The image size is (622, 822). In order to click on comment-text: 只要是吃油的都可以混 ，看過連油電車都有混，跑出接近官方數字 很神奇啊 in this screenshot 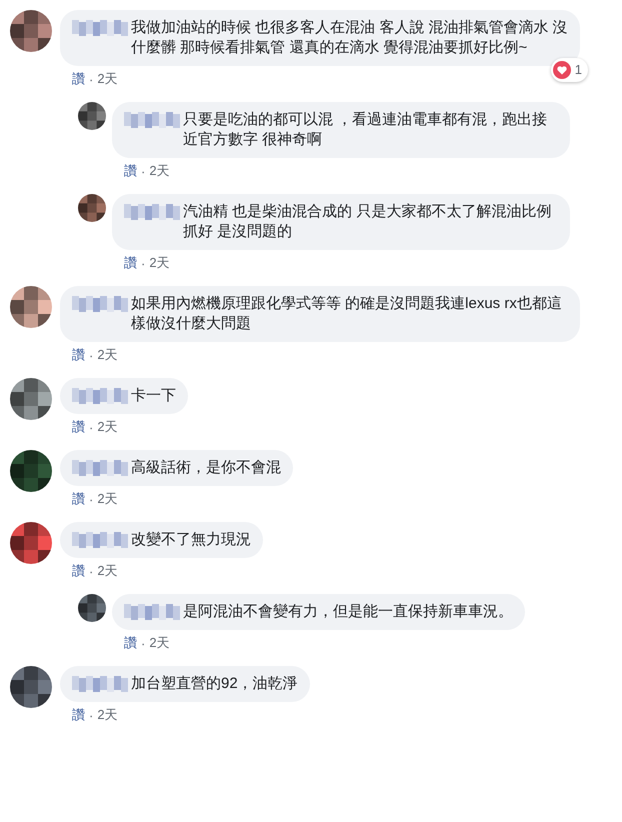, I will do `click(365, 130)`.